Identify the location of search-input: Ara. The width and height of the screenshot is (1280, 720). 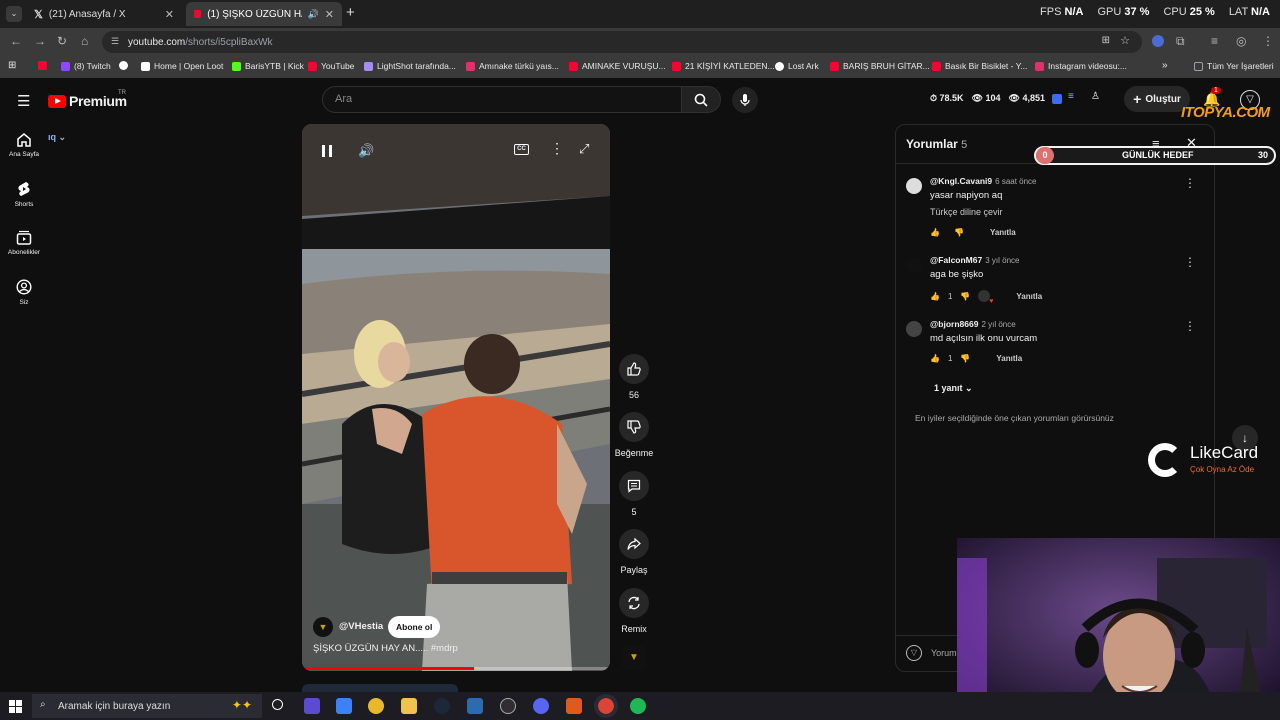
(502, 99).